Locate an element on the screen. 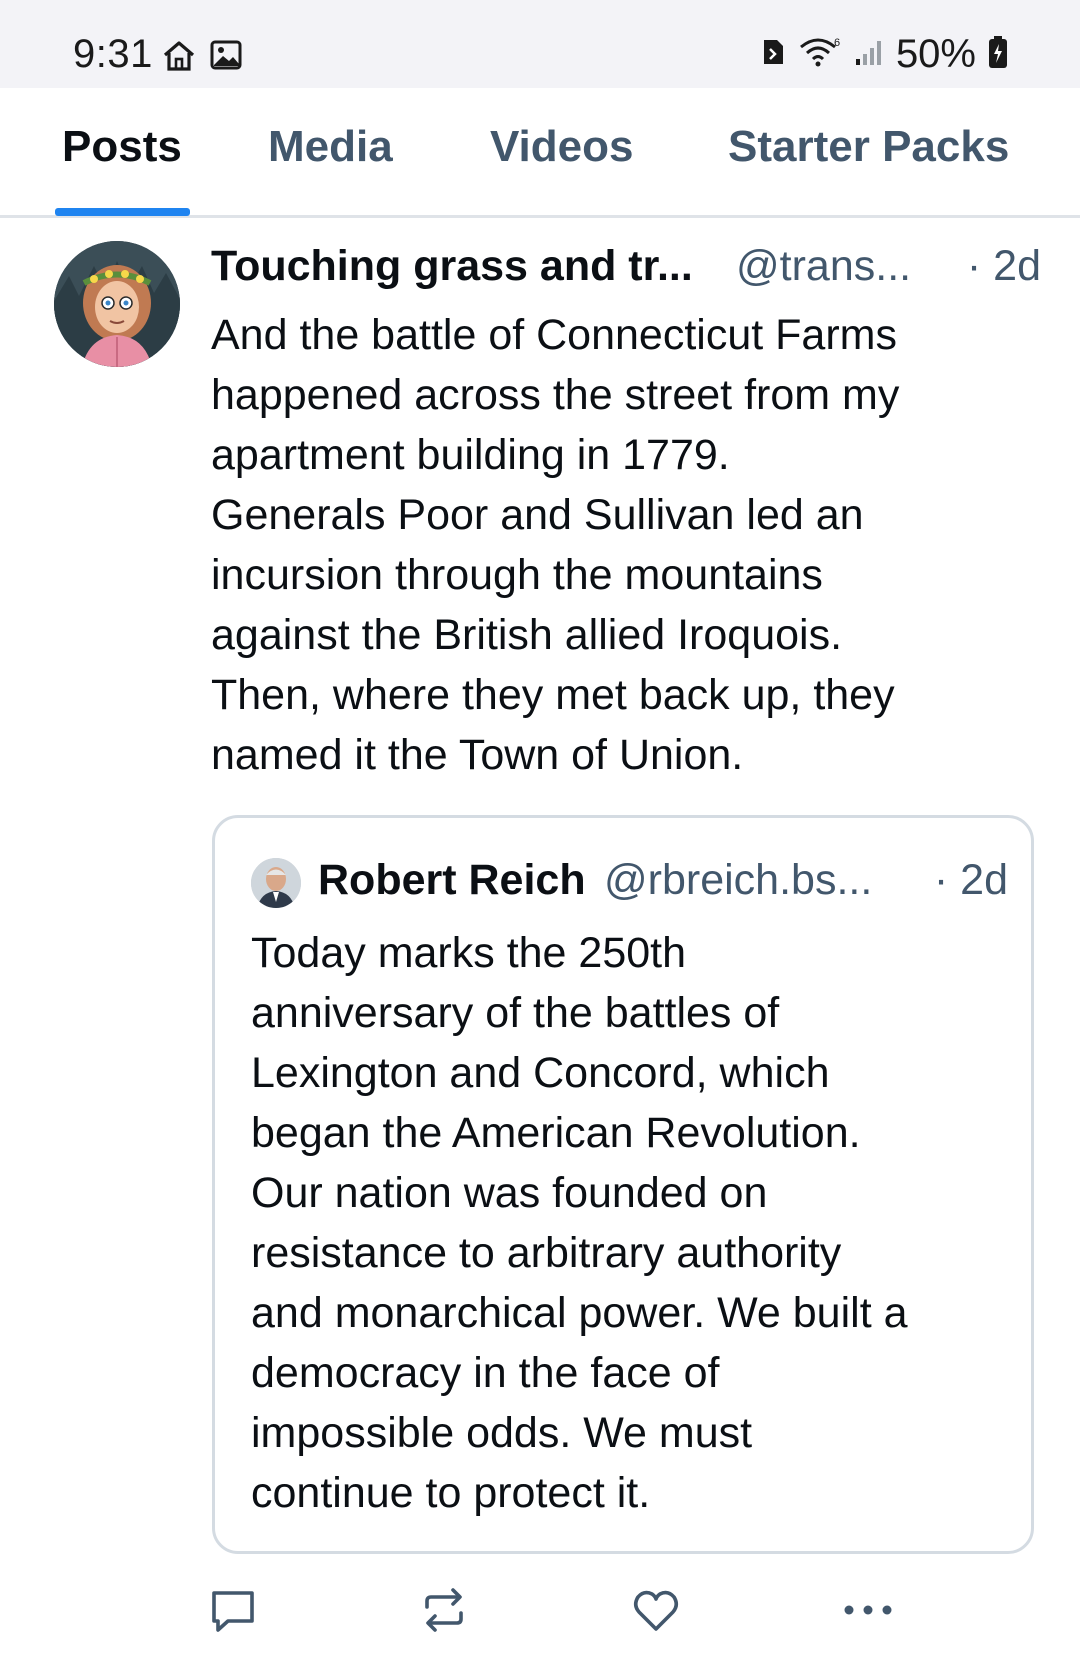 The height and width of the screenshot is (1679, 1080). post-text-line: named it the Town of Union. is located at coordinates (477, 755).